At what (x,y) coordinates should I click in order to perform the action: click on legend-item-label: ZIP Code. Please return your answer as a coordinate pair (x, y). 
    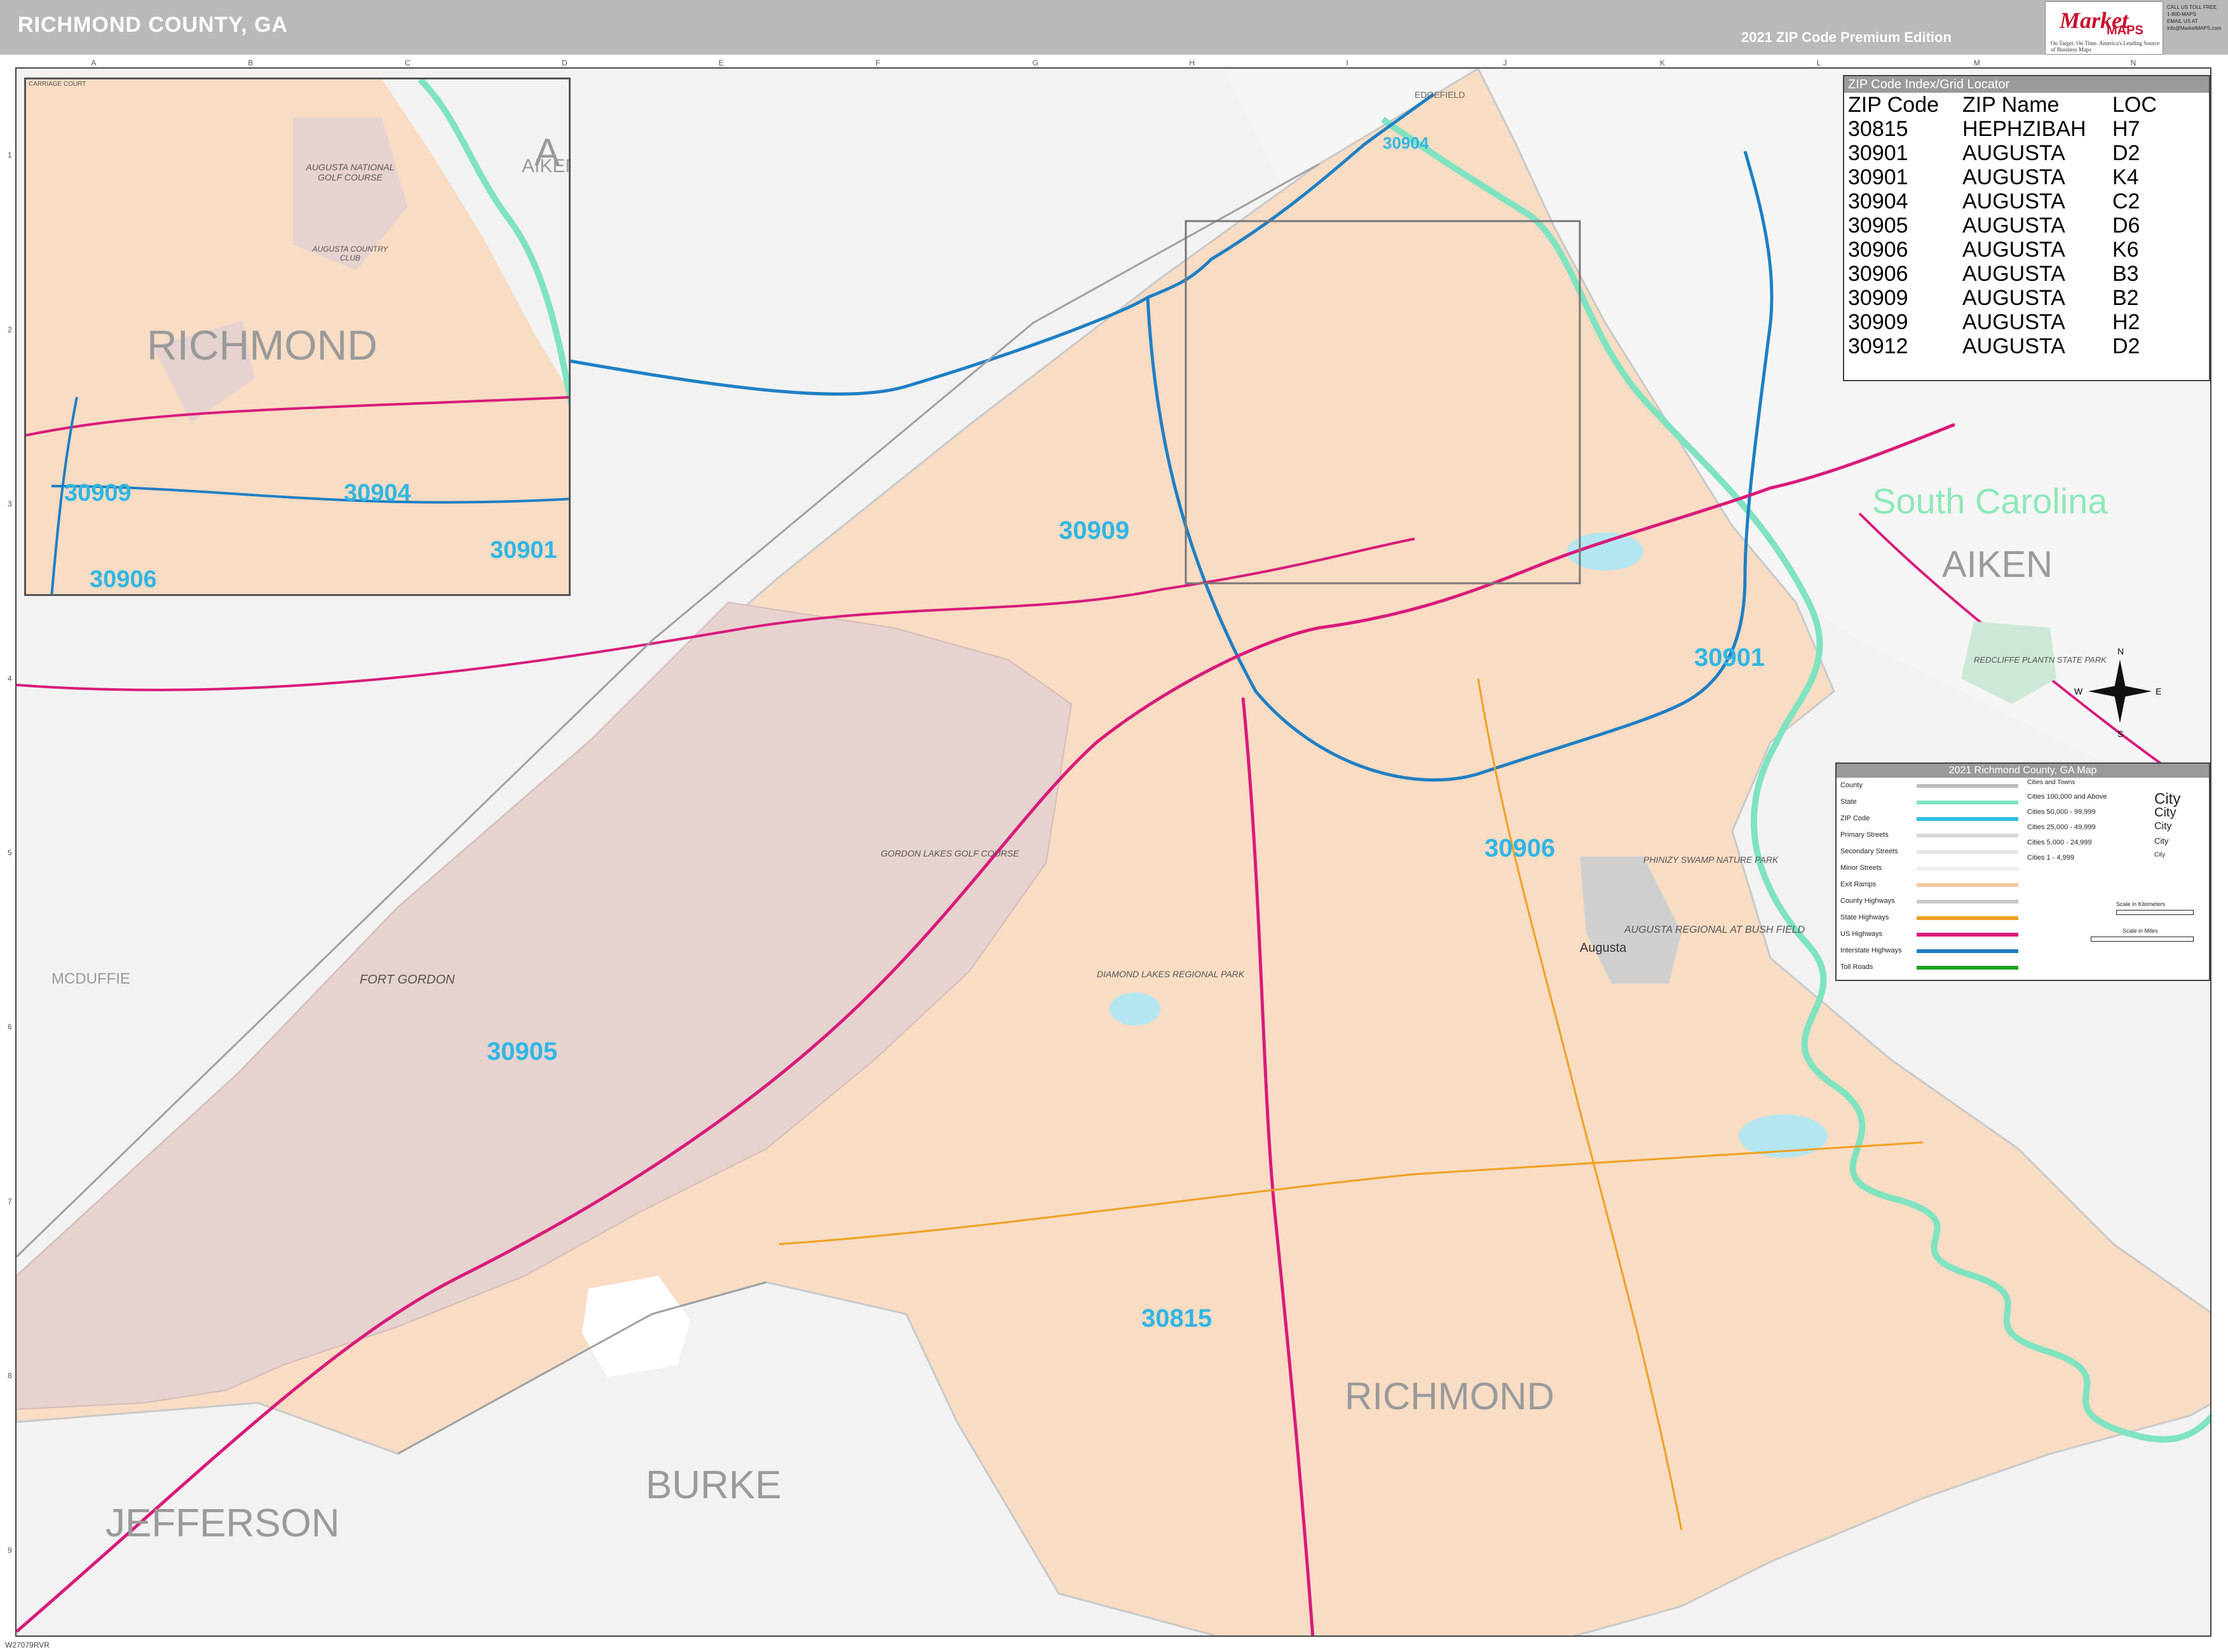
    Looking at the image, I should click on (1855, 819).